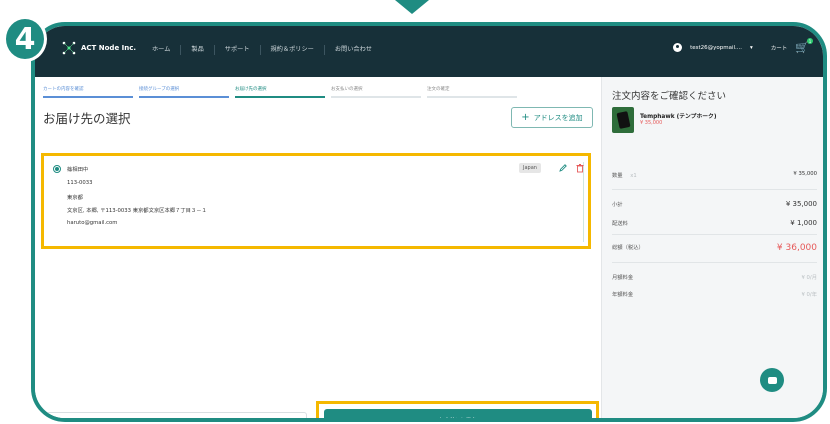 The width and height of the screenshot is (830, 424). I want to click on address-name: 篠相田中, so click(78, 170).